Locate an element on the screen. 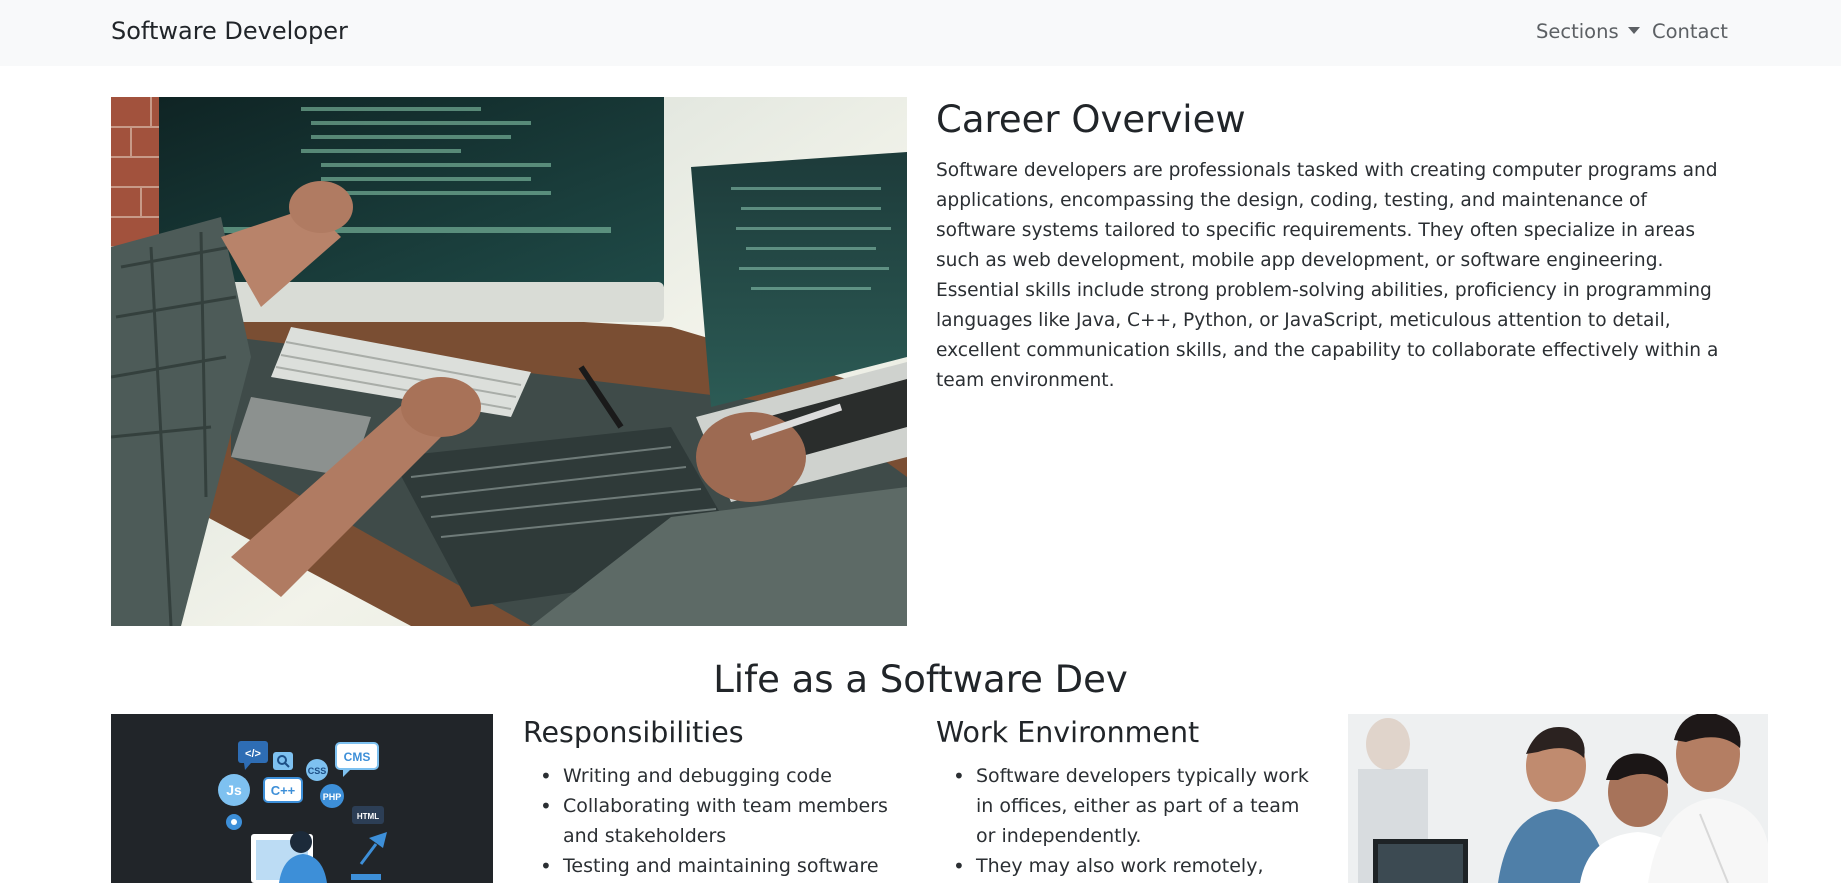  list-item: They may also work remotely, is located at coordinates (1126, 866).